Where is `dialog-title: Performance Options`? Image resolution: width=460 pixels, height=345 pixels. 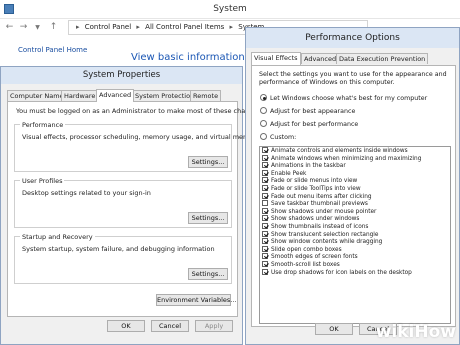 dialog-title: Performance Options is located at coordinates (352, 38).